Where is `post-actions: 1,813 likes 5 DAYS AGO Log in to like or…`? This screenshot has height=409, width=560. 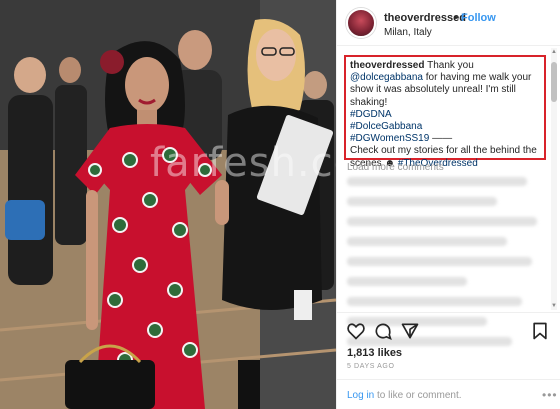 post-actions: 1,813 likes 5 DAYS AGO Log in to like or… is located at coordinates (448, 360).